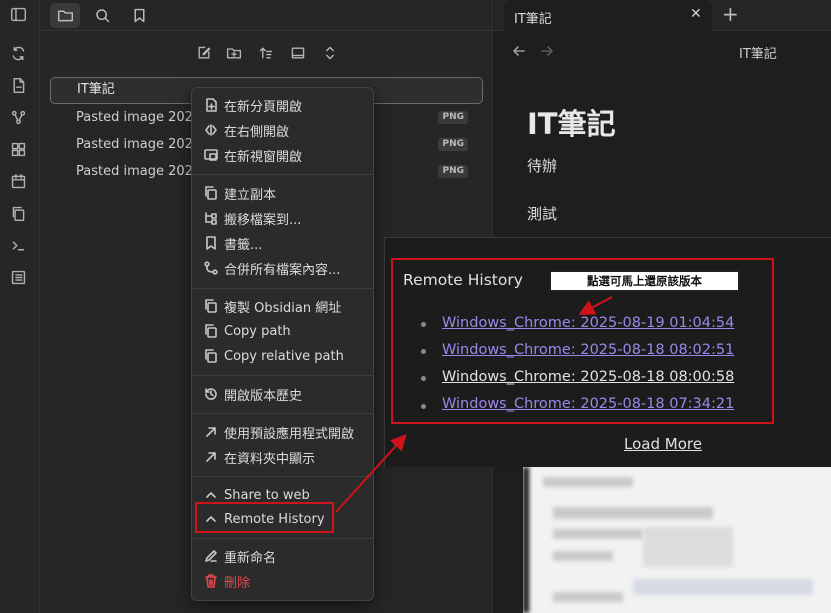 The height and width of the screenshot is (613, 831). Describe the element at coordinates (595, 305) in the screenshot. I see `arrow-to-entry` at that location.